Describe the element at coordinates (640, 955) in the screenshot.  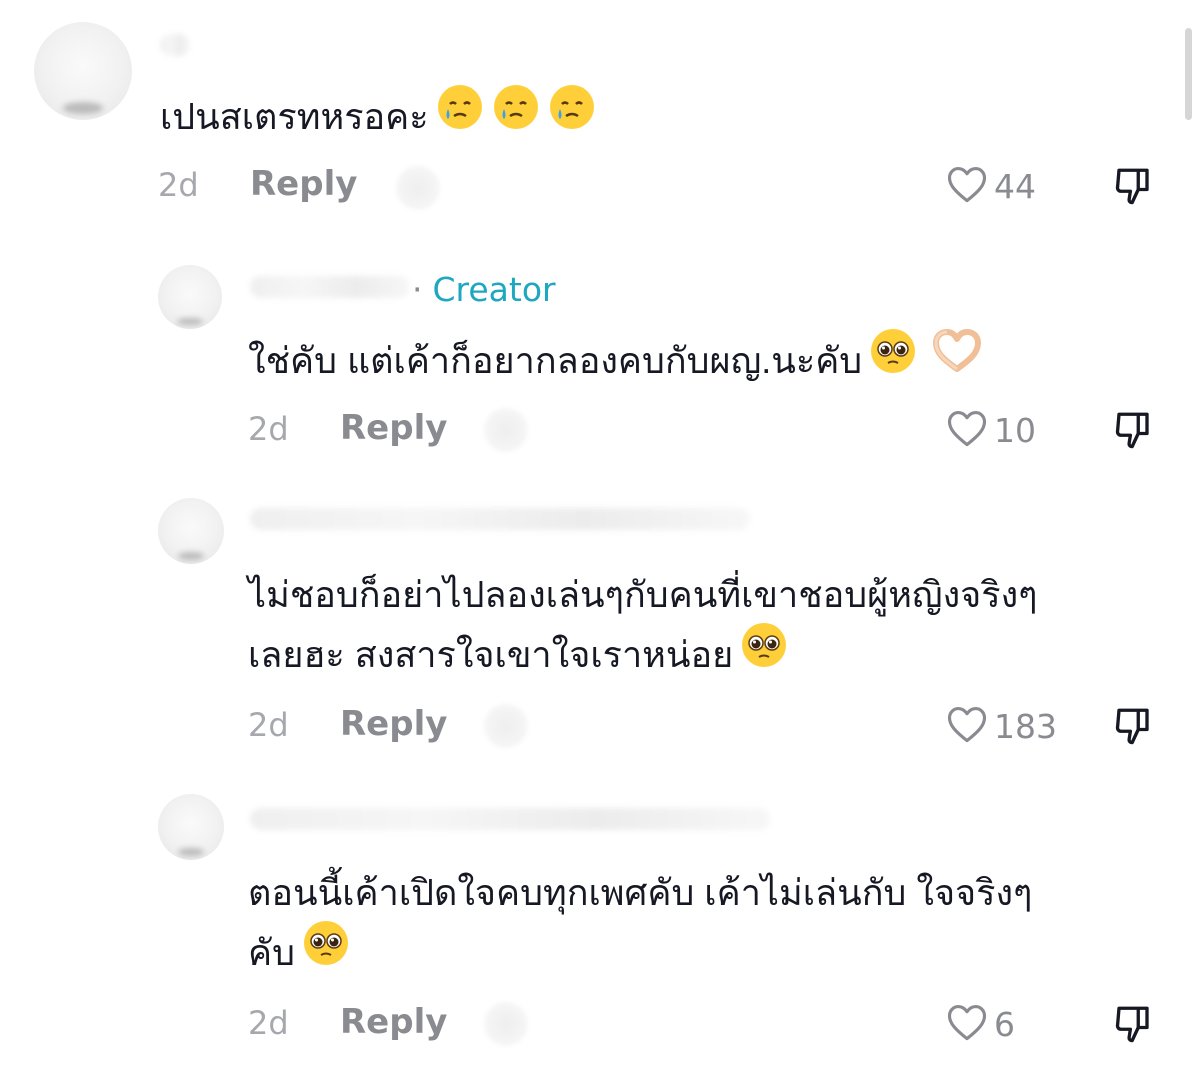
I see `comment-text-line-2: คับ` at that location.